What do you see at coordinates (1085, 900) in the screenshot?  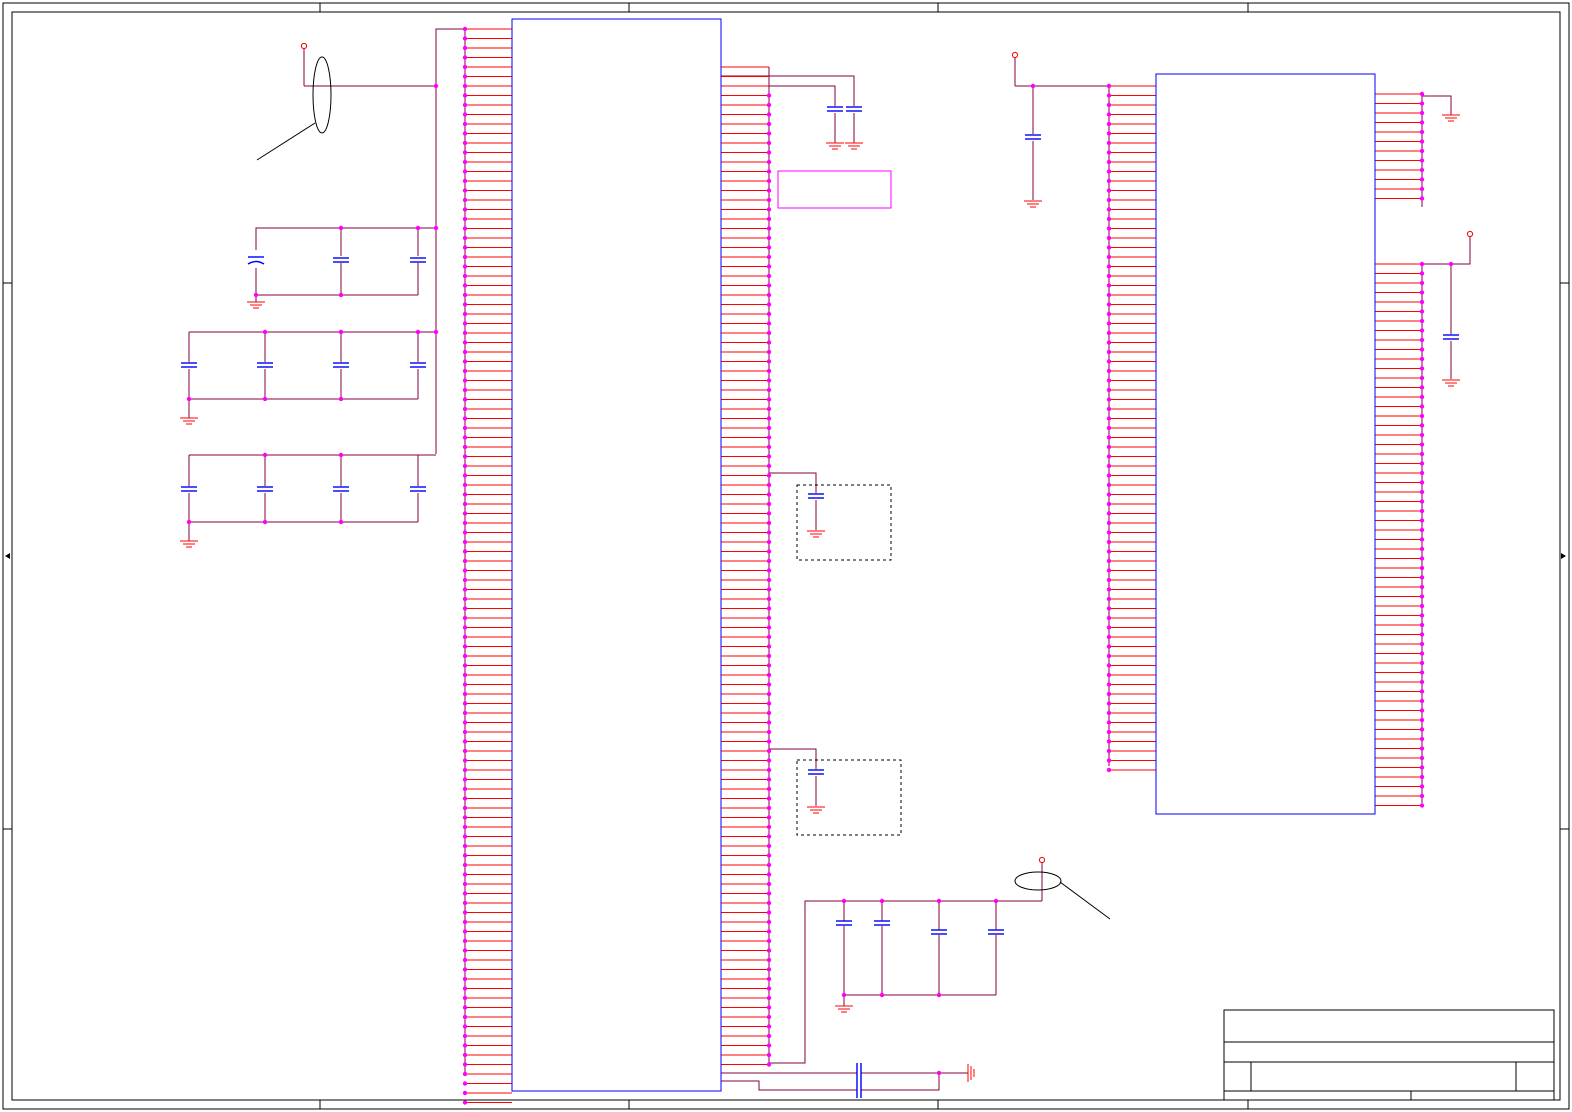 I see `callout-leader` at bounding box center [1085, 900].